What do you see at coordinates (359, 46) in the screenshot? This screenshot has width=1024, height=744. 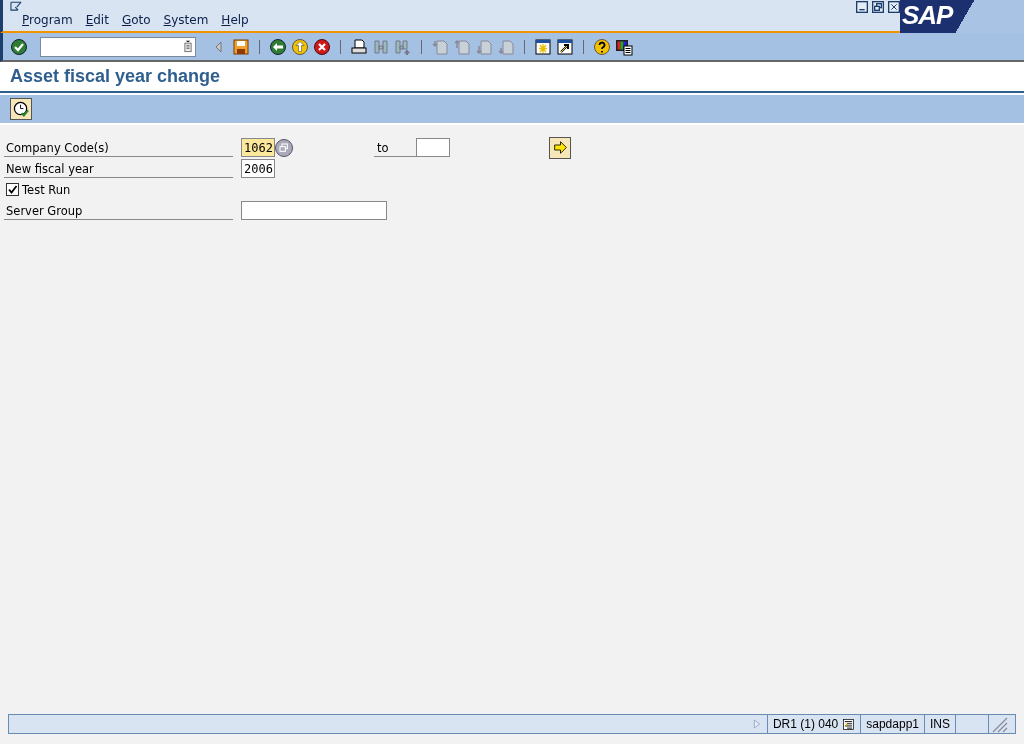 I see `printer-icon` at bounding box center [359, 46].